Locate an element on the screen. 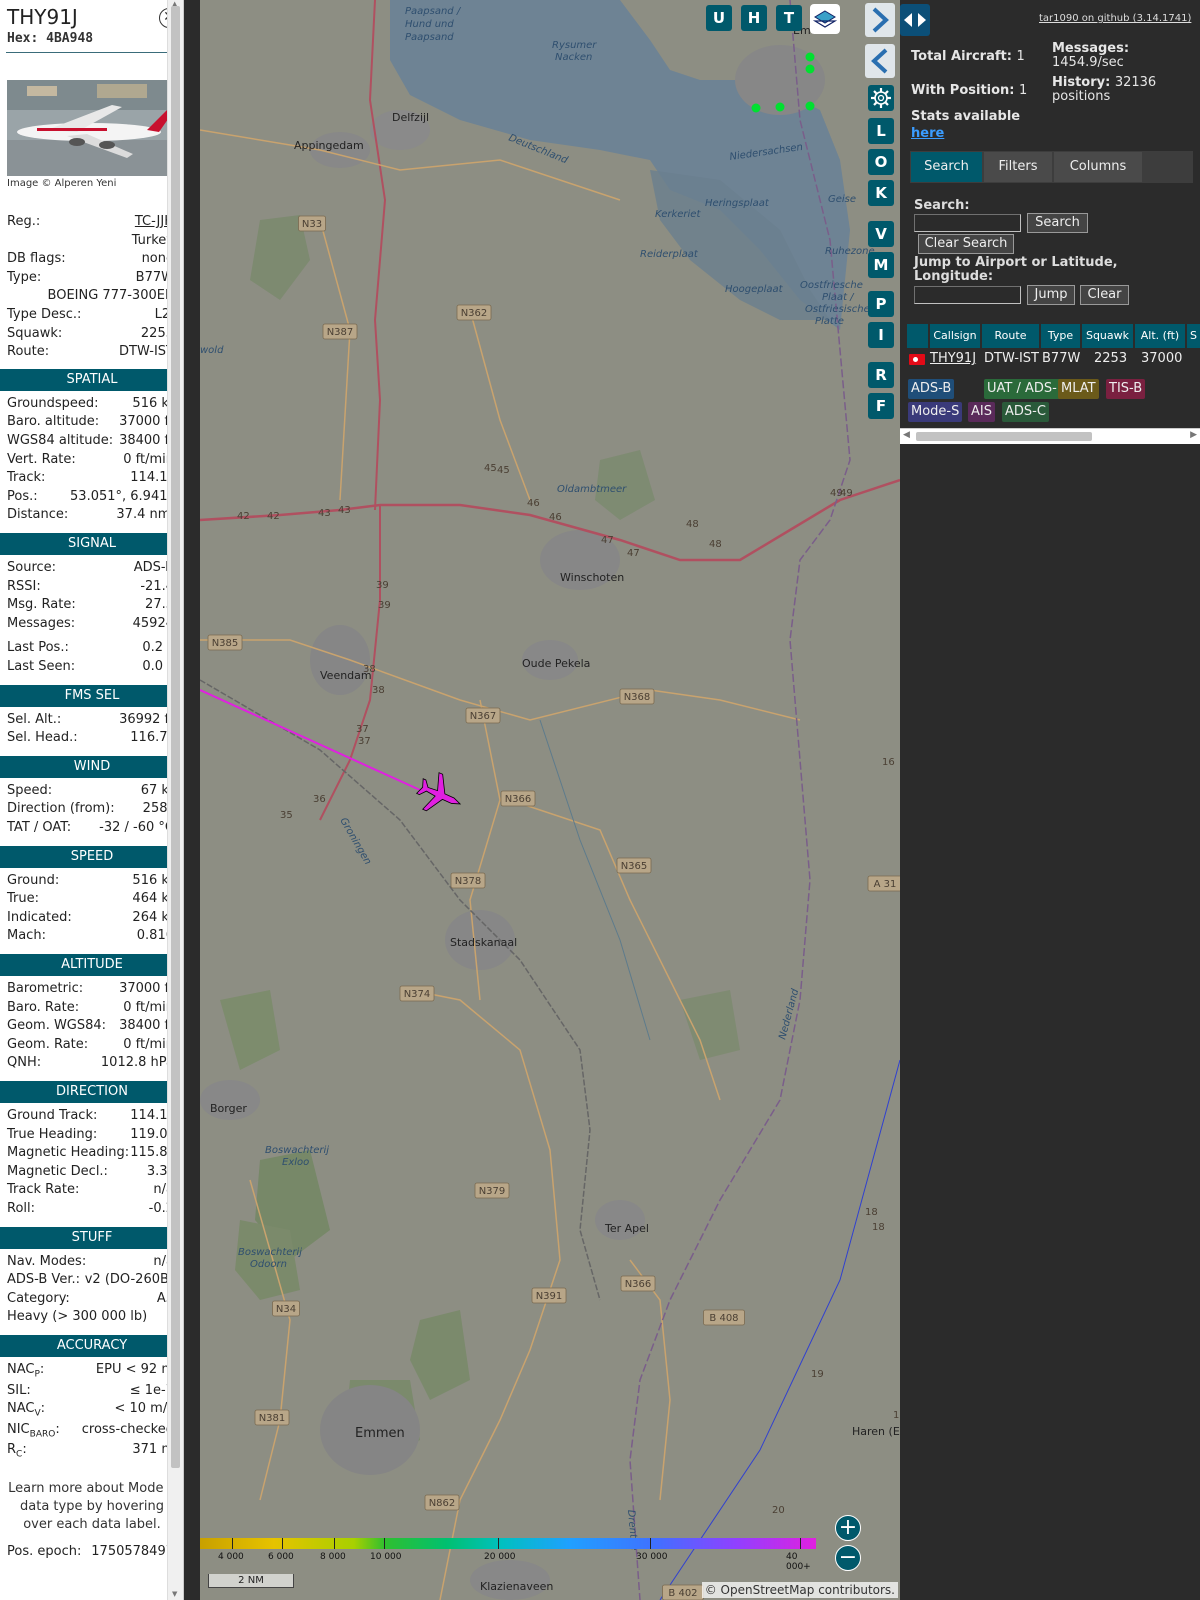 This screenshot has height=1600, width=1200. tab-search: Search is located at coordinates (946, 167).